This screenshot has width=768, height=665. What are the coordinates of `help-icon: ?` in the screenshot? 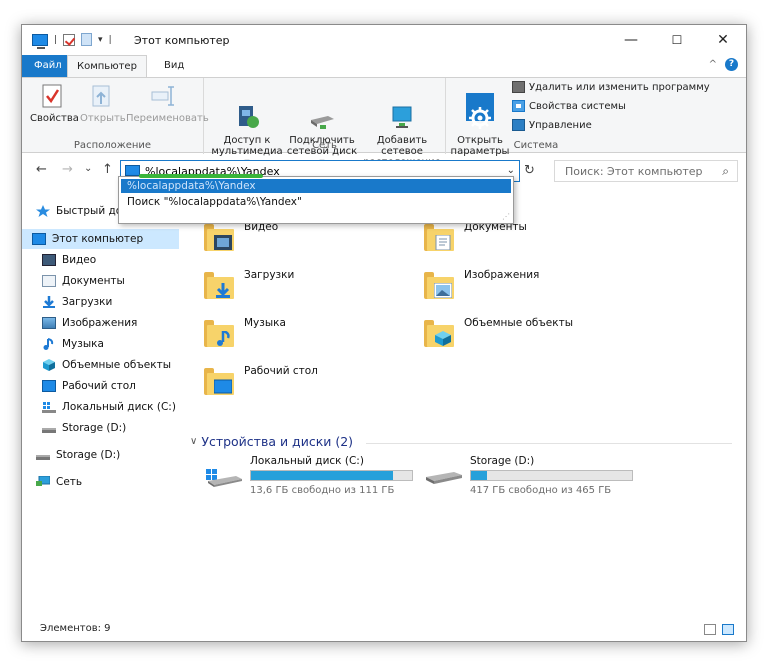 It's located at (731, 64).